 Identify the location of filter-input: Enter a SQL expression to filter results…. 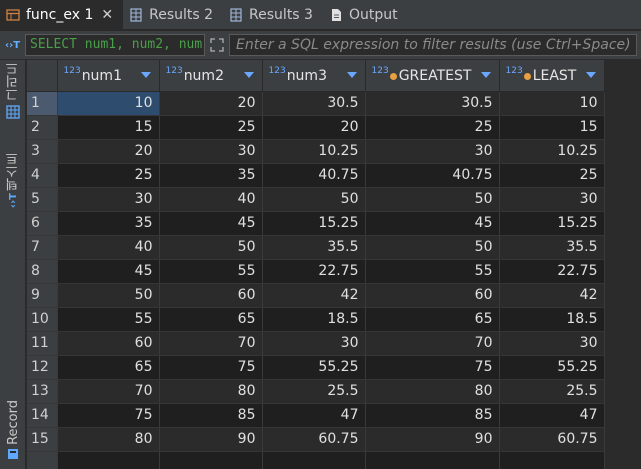
(433, 45).